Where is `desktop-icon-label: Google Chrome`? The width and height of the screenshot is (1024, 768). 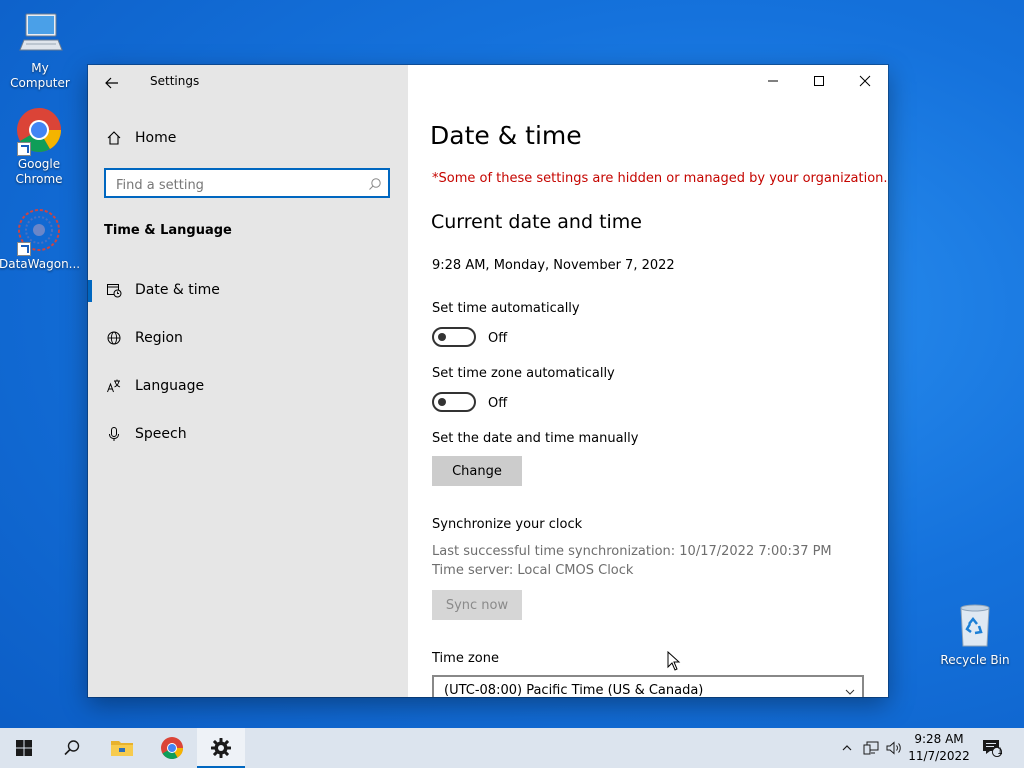
desktop-icon-label: Google Chrome is located at coordinates (39, 171).